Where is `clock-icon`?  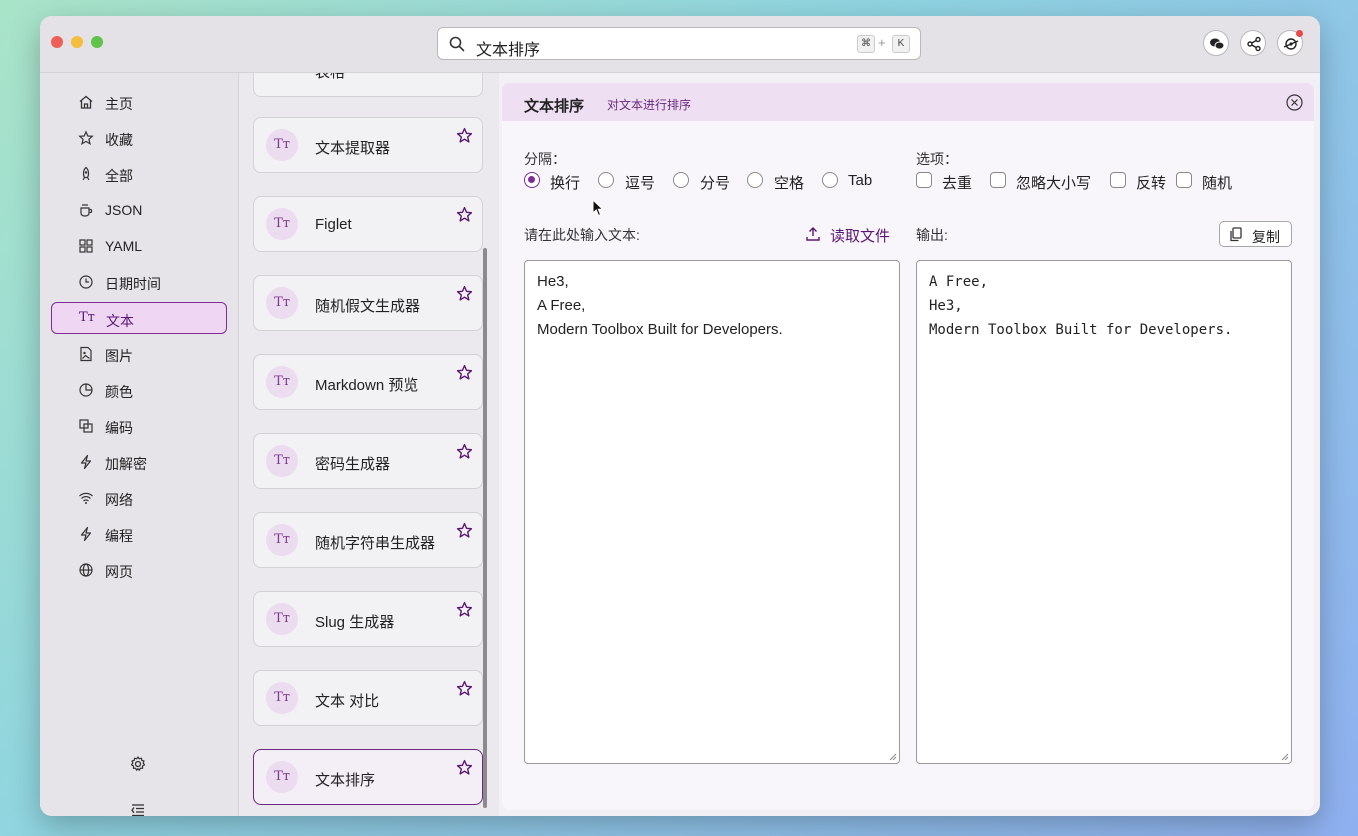
clock-icon is located at coordinates (86, 282).